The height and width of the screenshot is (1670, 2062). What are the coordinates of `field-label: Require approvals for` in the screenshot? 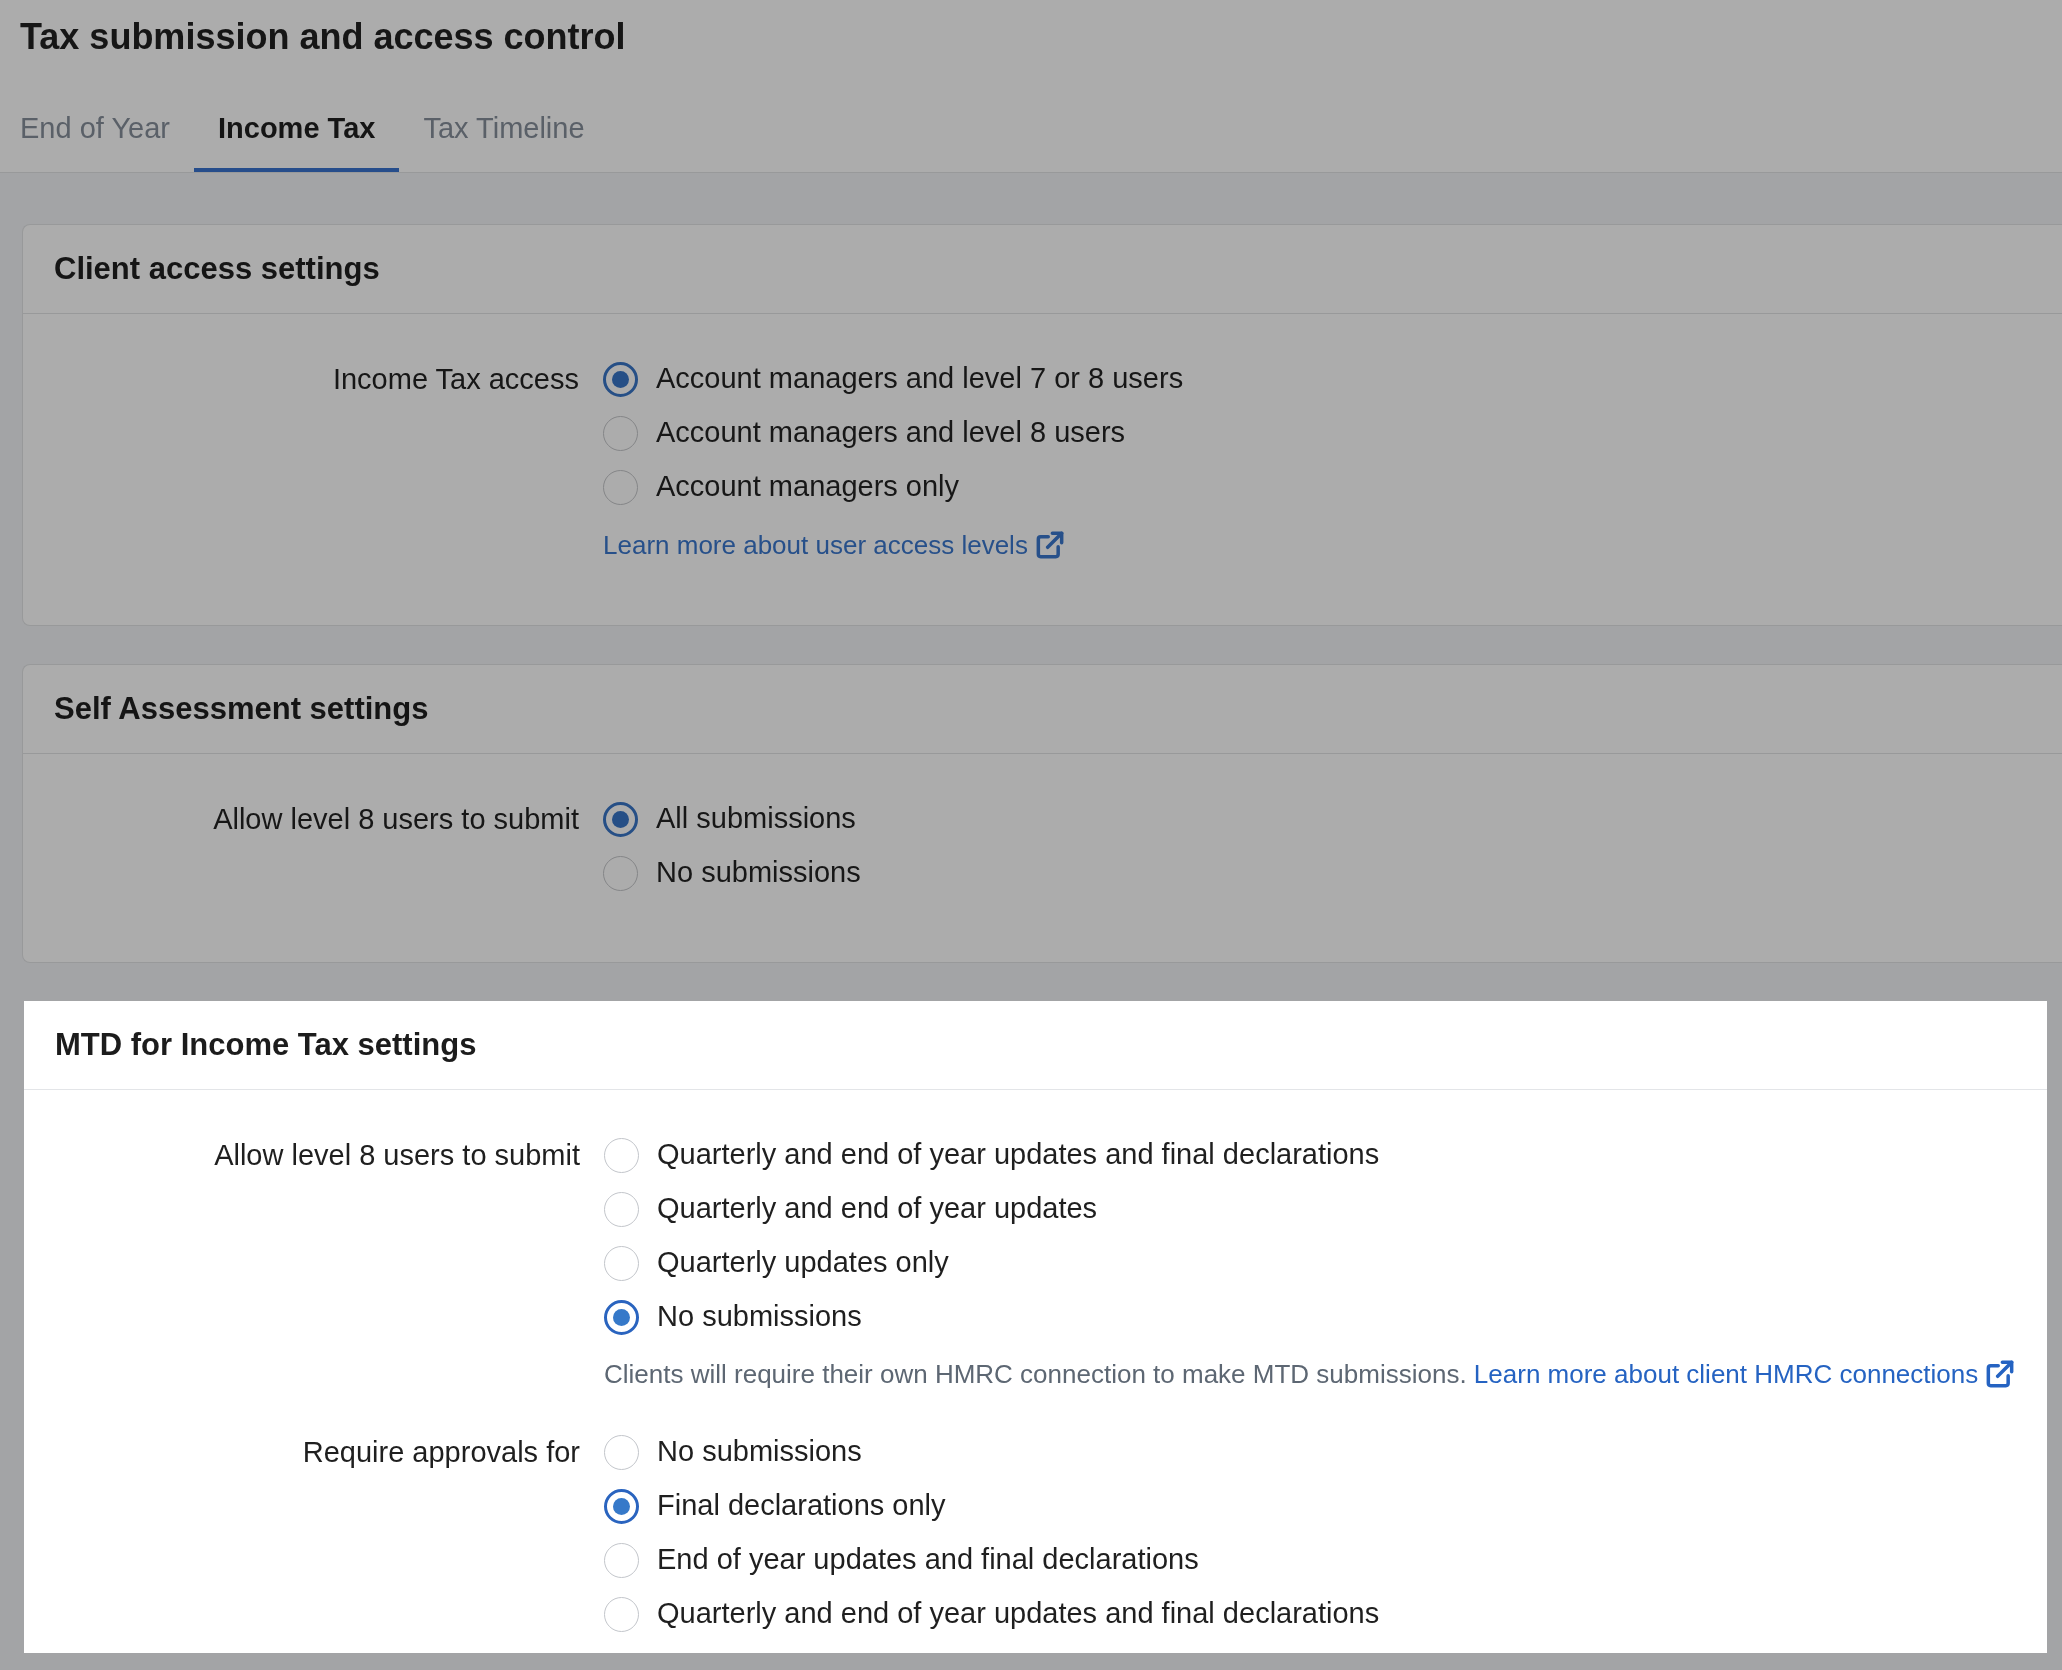 It's located at (441, 1452).